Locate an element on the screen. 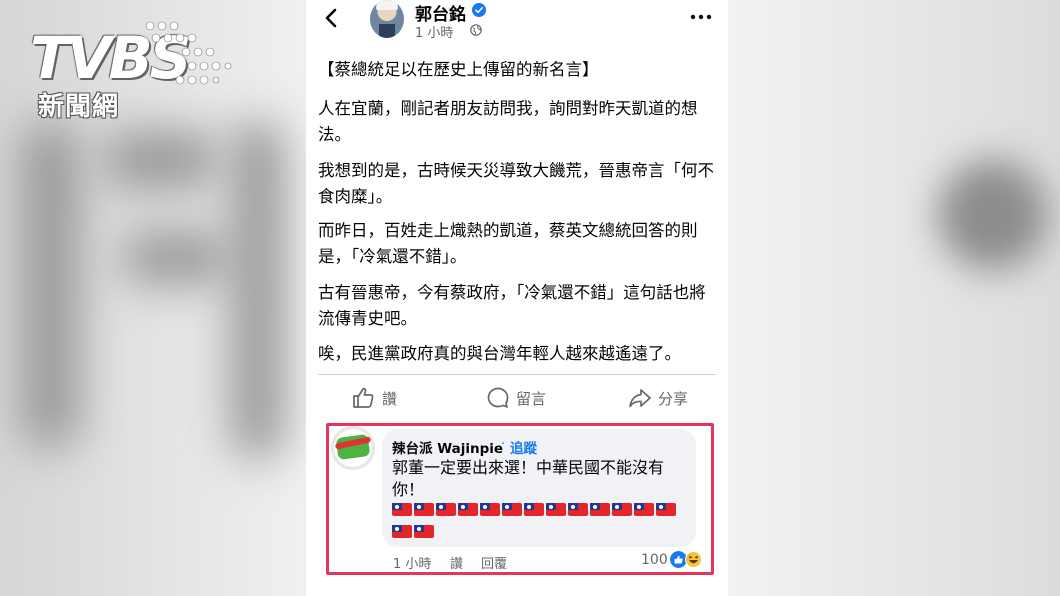 The image size is (1060, 596). thumbs-up-icon is located at coordinates (363, 397).